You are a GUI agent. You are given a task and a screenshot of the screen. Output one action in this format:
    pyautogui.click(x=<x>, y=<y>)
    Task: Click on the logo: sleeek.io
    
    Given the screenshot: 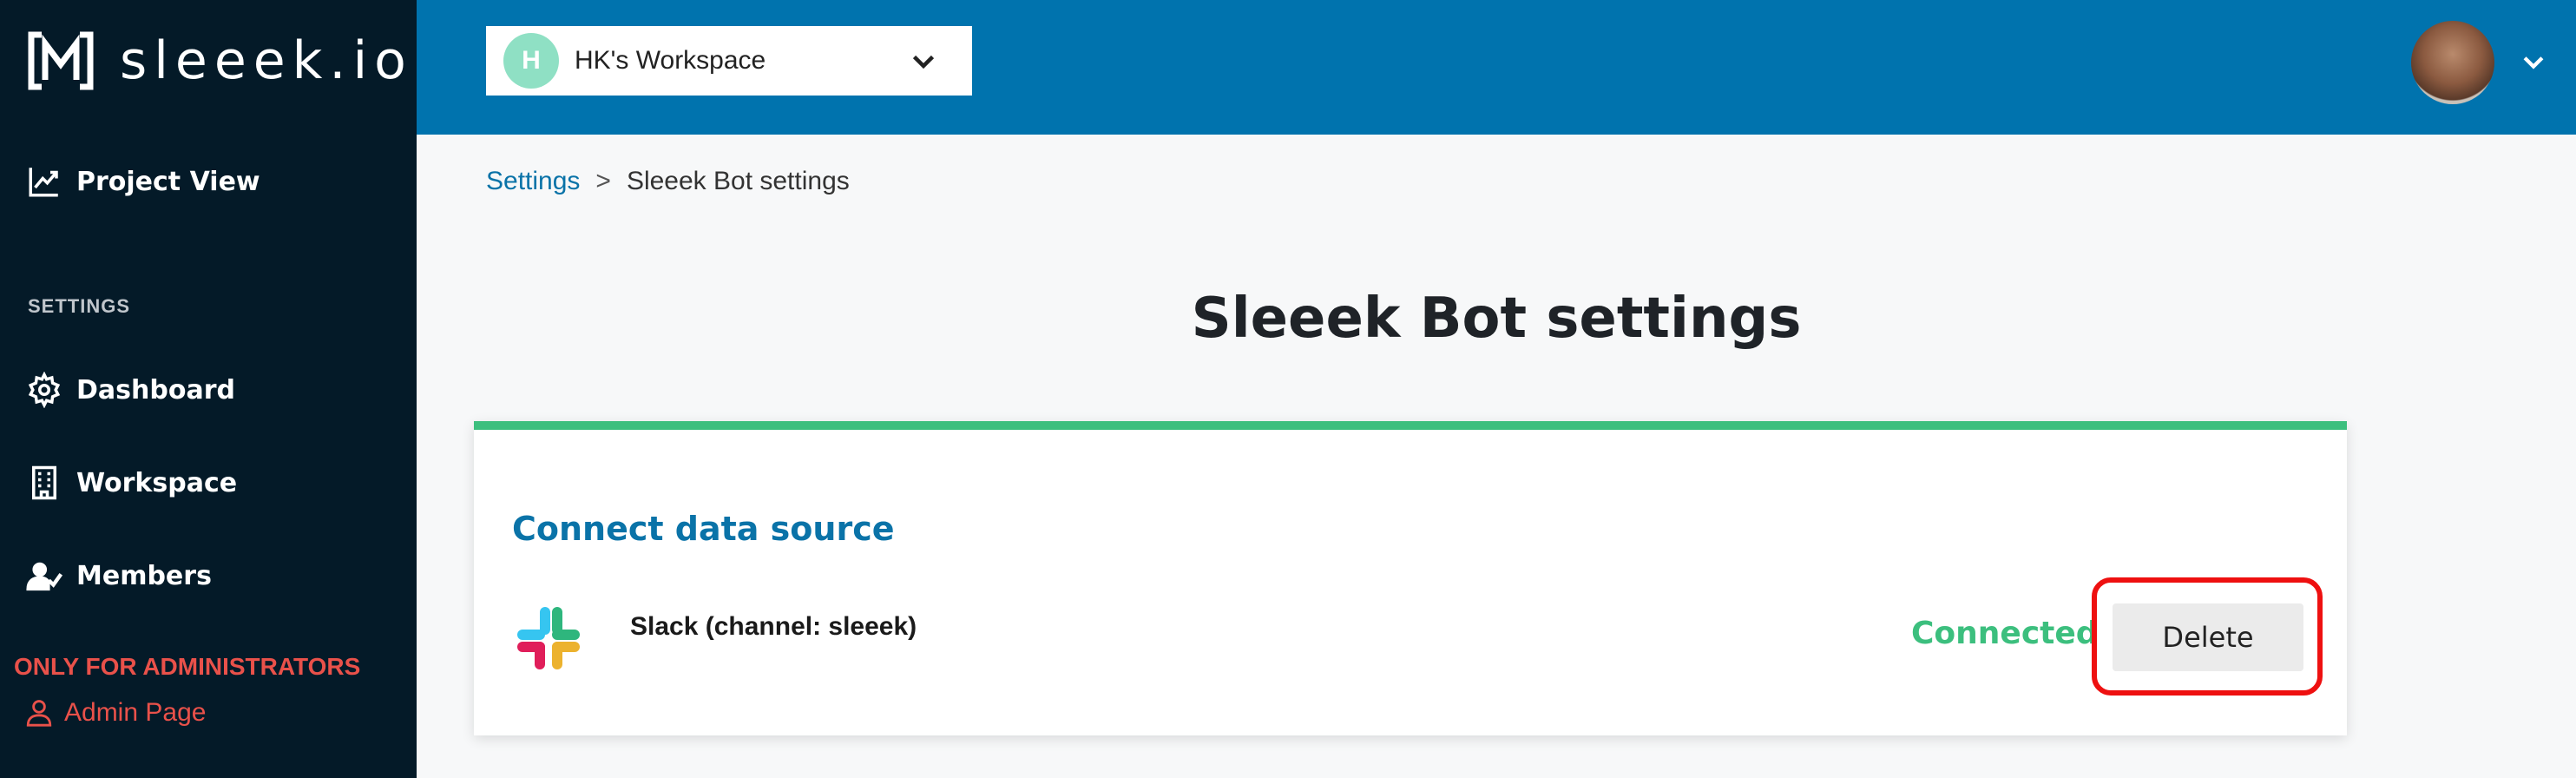 What is the action you would take?
    pyautogui.click(x=219, y=61)
    